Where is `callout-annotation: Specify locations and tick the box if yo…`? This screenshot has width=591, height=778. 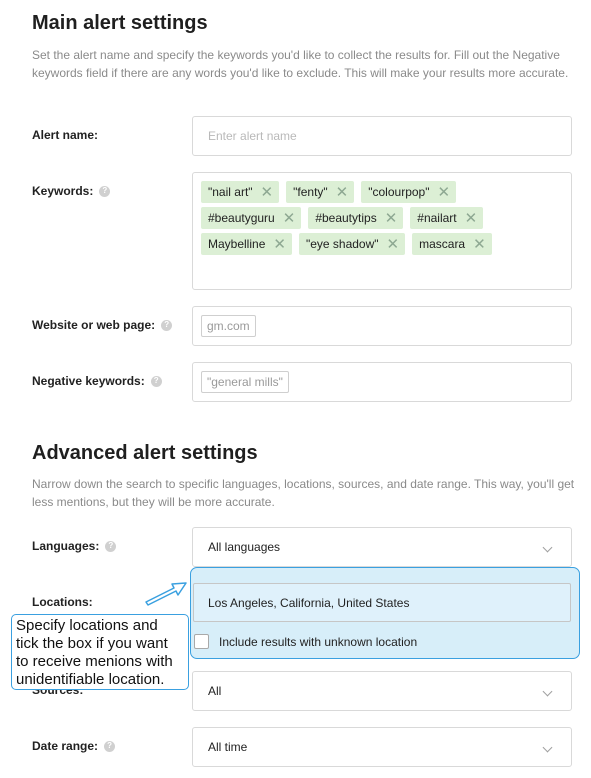
callout-annotation: Specify locations and tick the box if yo… is located at coordinates (100, 652).